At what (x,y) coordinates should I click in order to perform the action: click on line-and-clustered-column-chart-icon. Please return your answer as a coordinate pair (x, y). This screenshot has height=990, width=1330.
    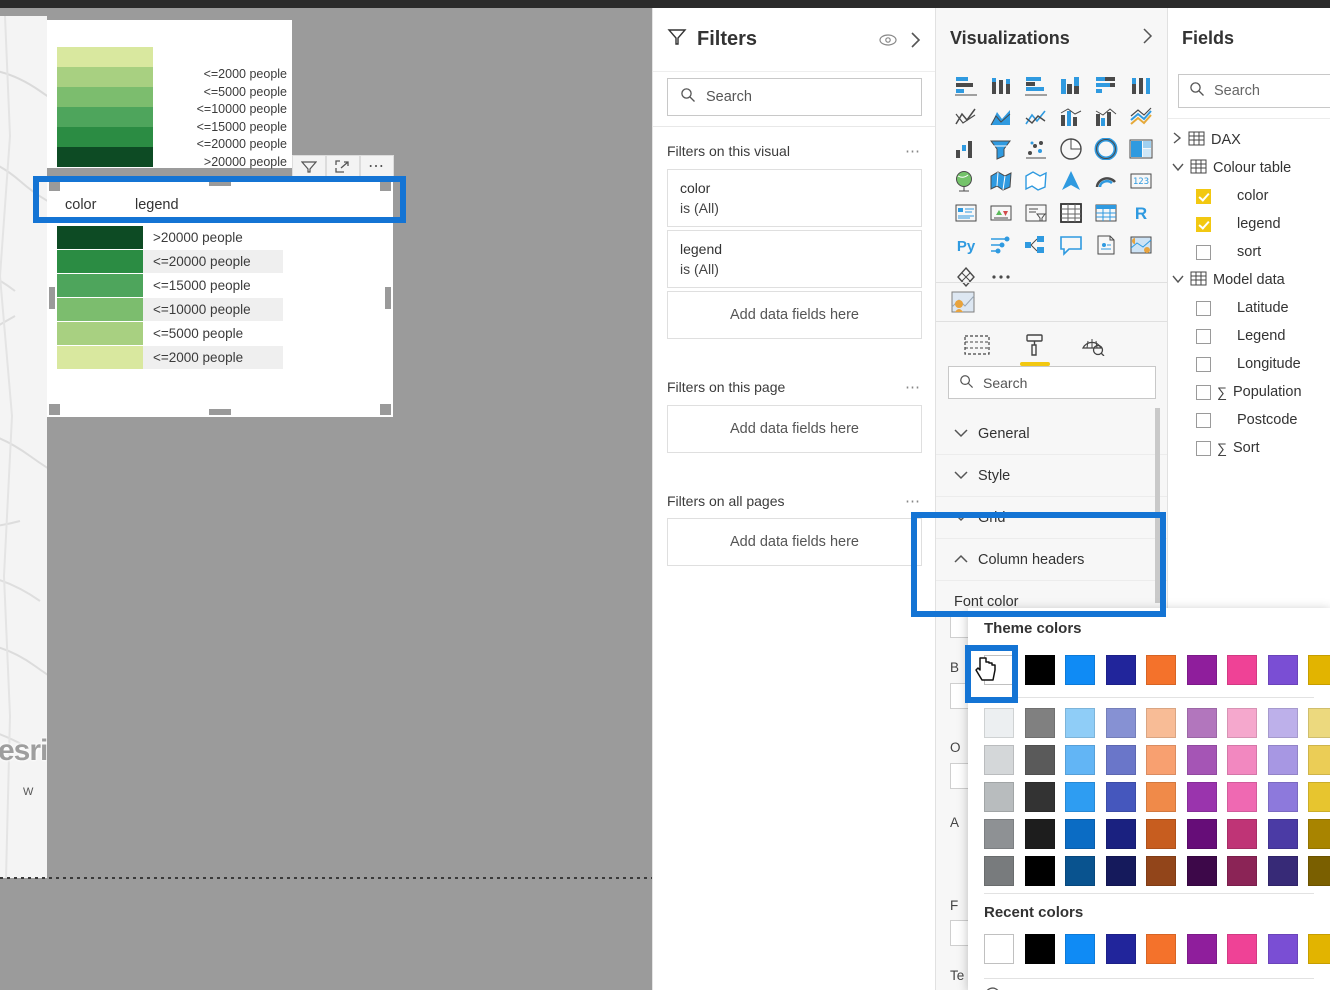
    Looking at the image, I should click on (1105, 117).